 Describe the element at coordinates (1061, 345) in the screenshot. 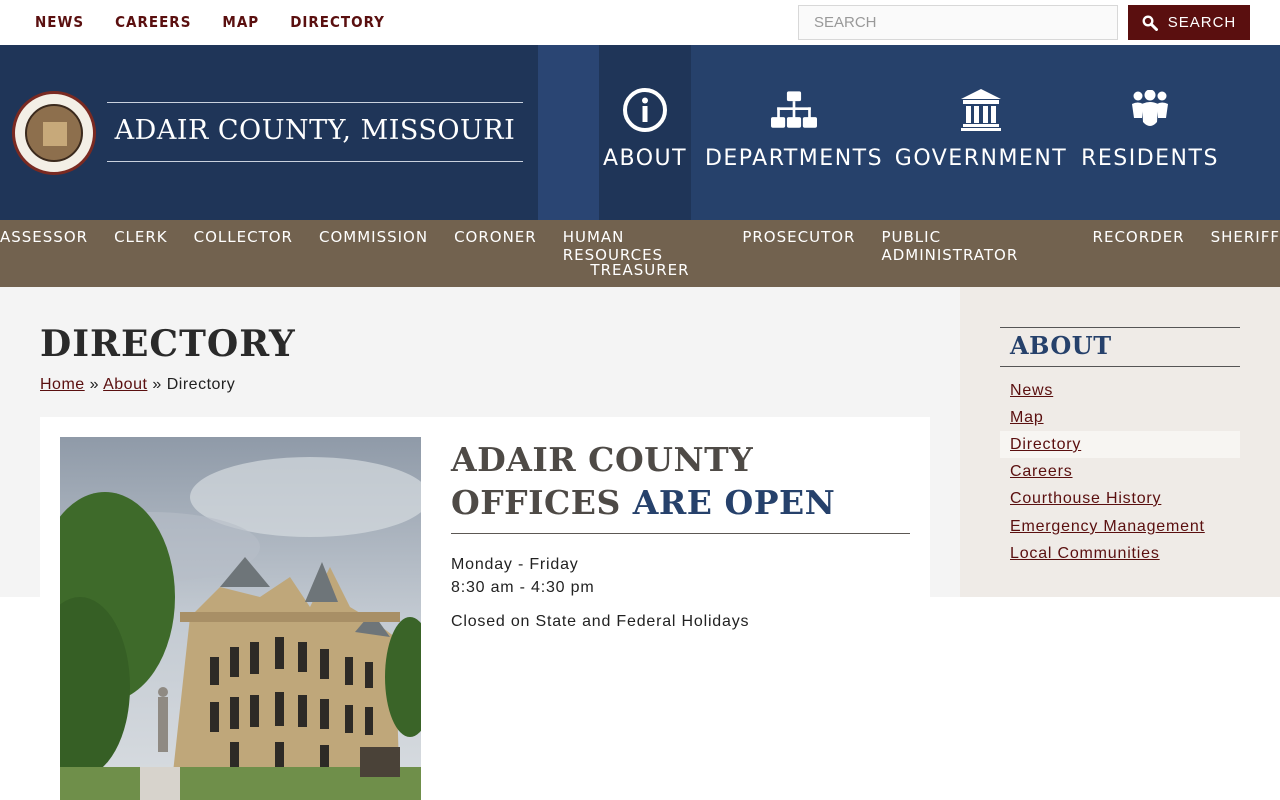

I see `sidebar-title: ABOUT` at that location.